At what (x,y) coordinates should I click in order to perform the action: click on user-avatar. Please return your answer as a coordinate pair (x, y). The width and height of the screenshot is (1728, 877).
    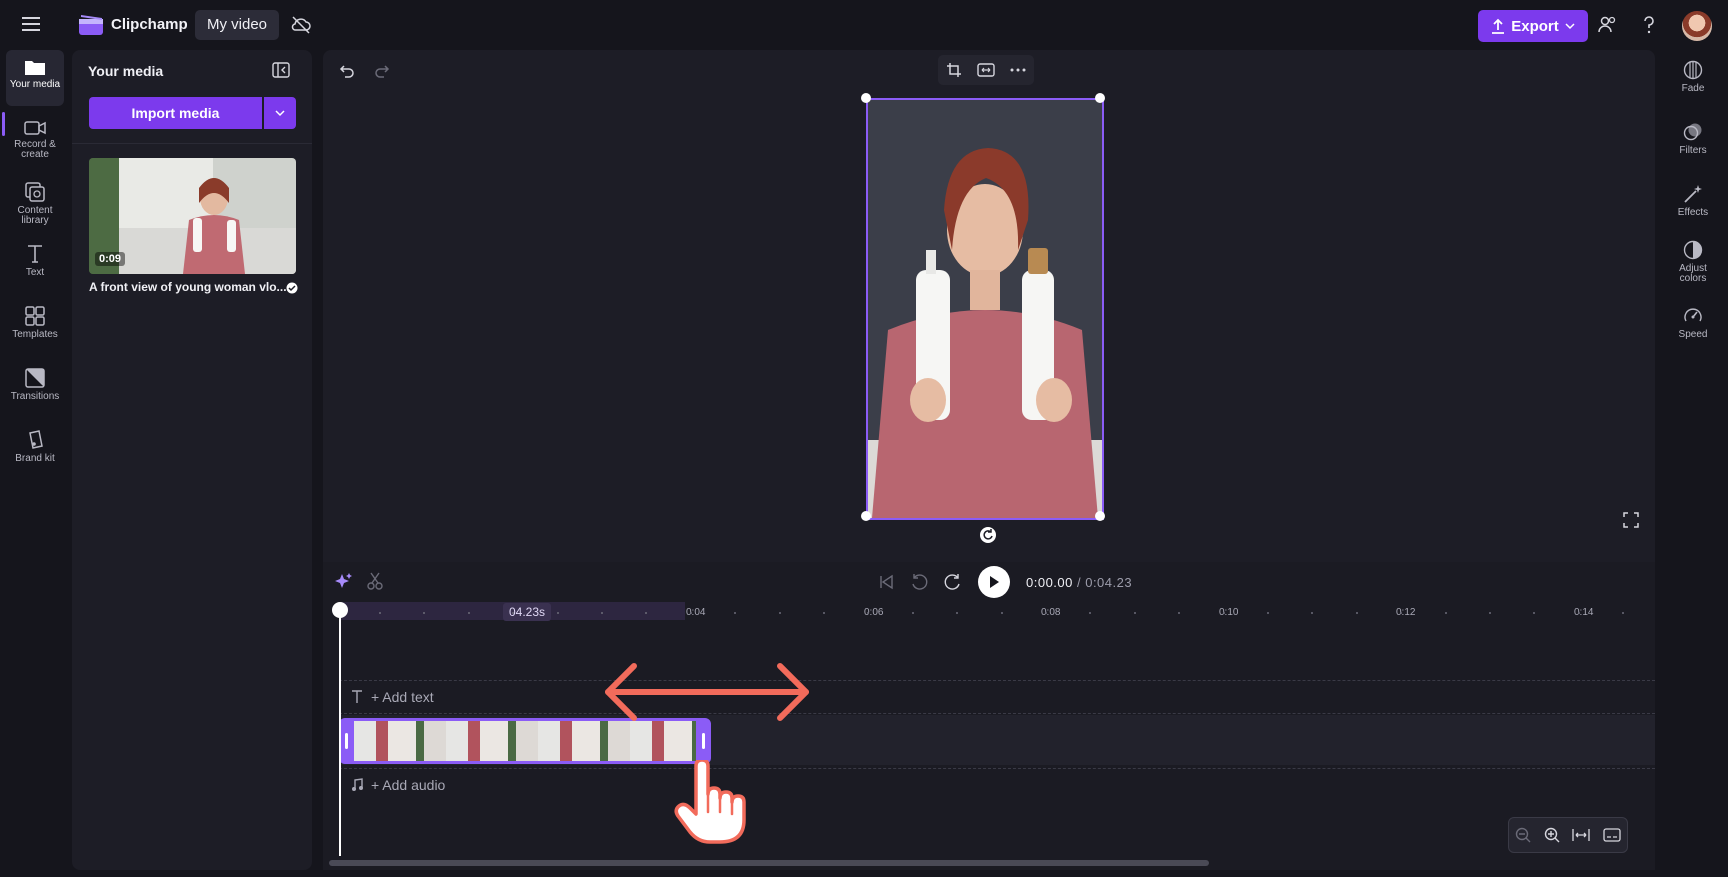
    Looking at the image, I should click on (1697, 26).